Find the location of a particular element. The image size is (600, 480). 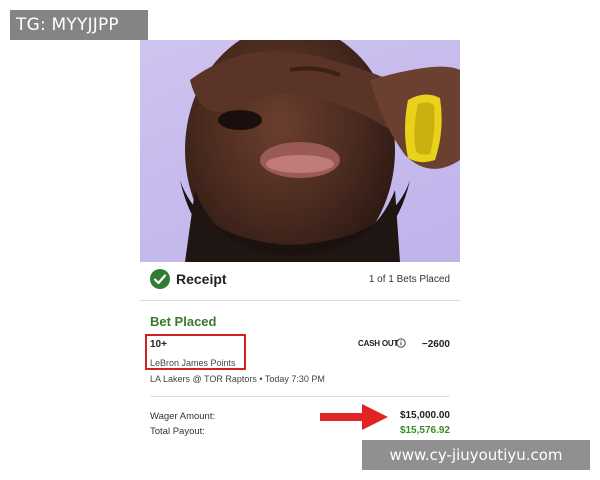

receipt-title: Receipt is located at coordinates (201, 279).